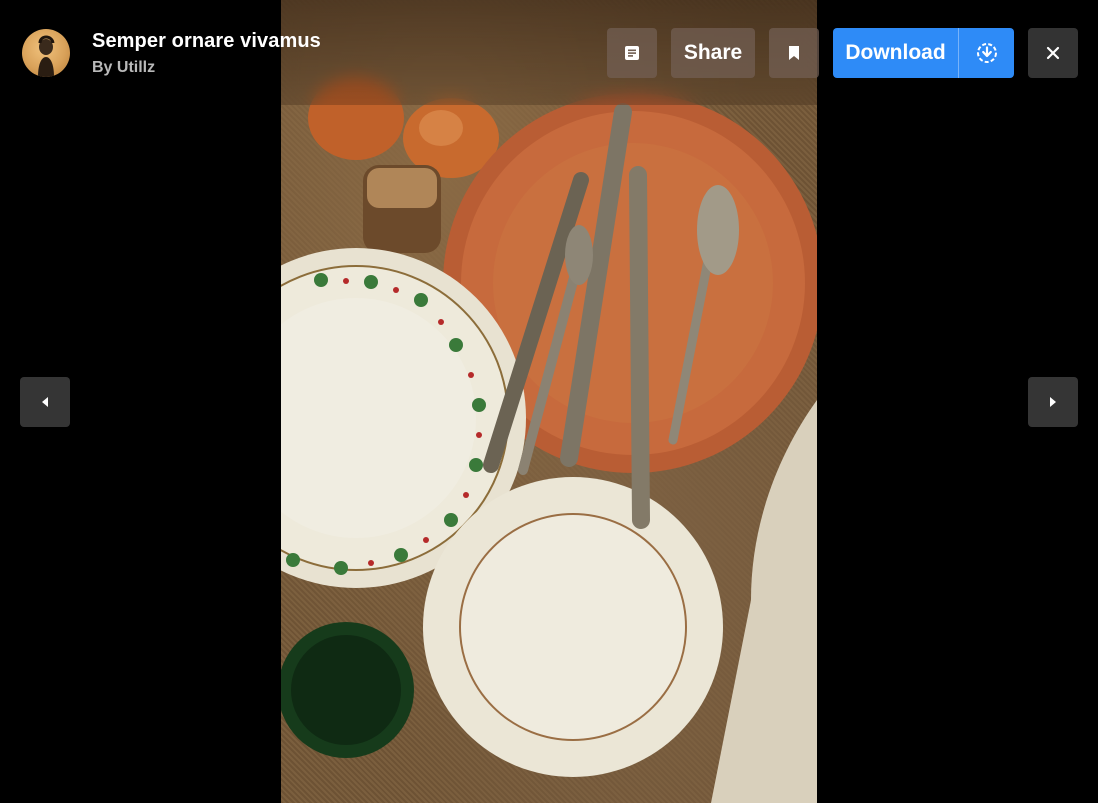 The height and width of the screenshot is (803, 1098). I want to click on next-photo-button, so click(1053, 402).